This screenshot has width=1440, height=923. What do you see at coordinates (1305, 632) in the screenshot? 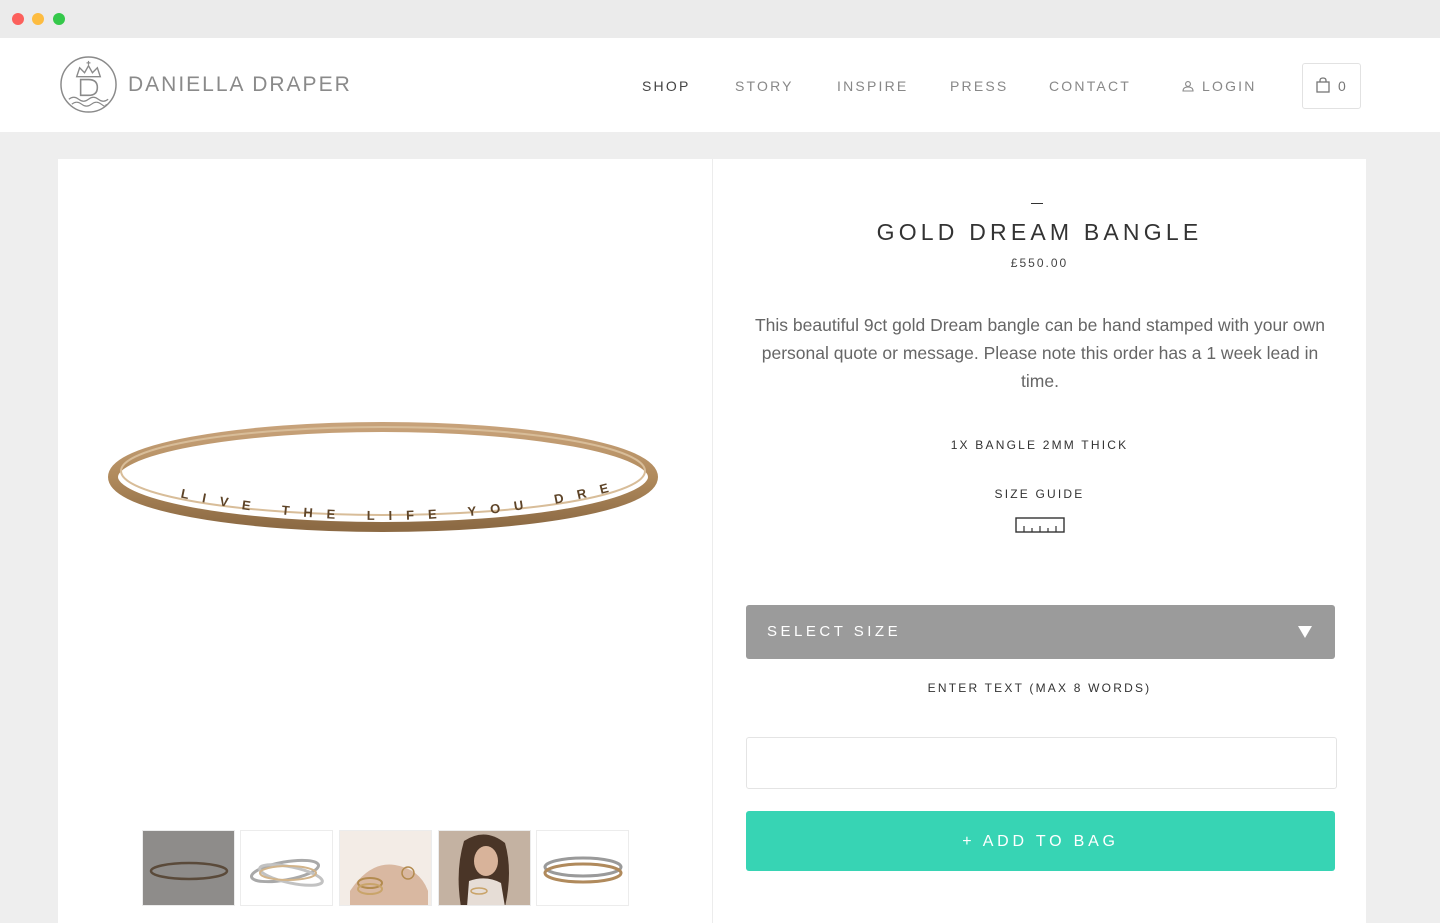
I see `triangle-down-icon` at bounding box center [1305, 632].